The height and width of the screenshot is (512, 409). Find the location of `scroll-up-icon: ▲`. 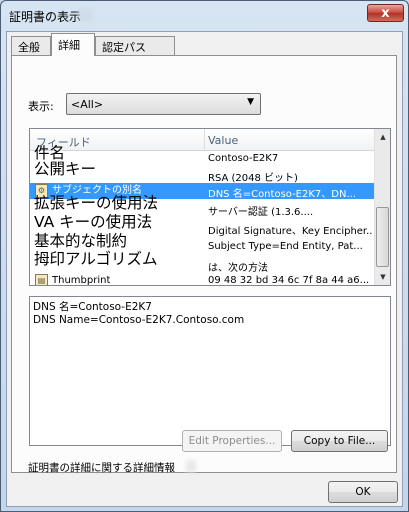

scroll-up-icon: ▲ is located at coordinates (382, 137).